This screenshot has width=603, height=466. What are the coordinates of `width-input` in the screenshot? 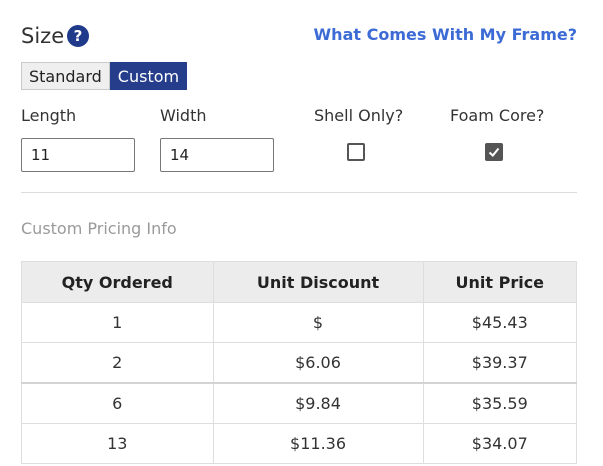 It's located at (217, 155).